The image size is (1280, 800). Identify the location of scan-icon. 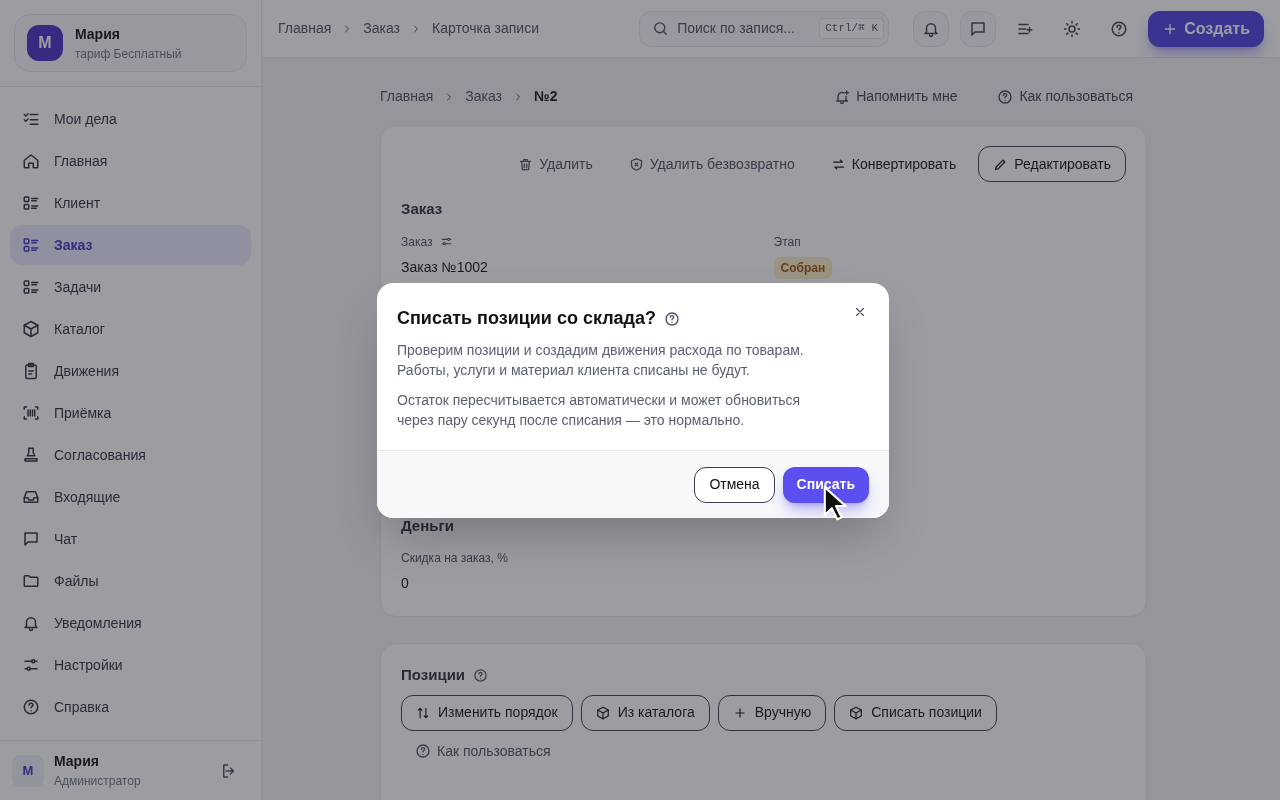
(31, 413).